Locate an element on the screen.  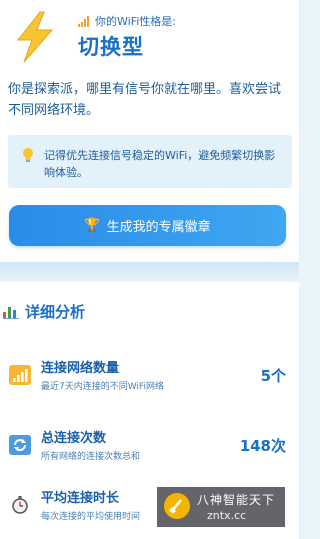
stat-label: 连接网络数量 is located at coordinates (80, 368).